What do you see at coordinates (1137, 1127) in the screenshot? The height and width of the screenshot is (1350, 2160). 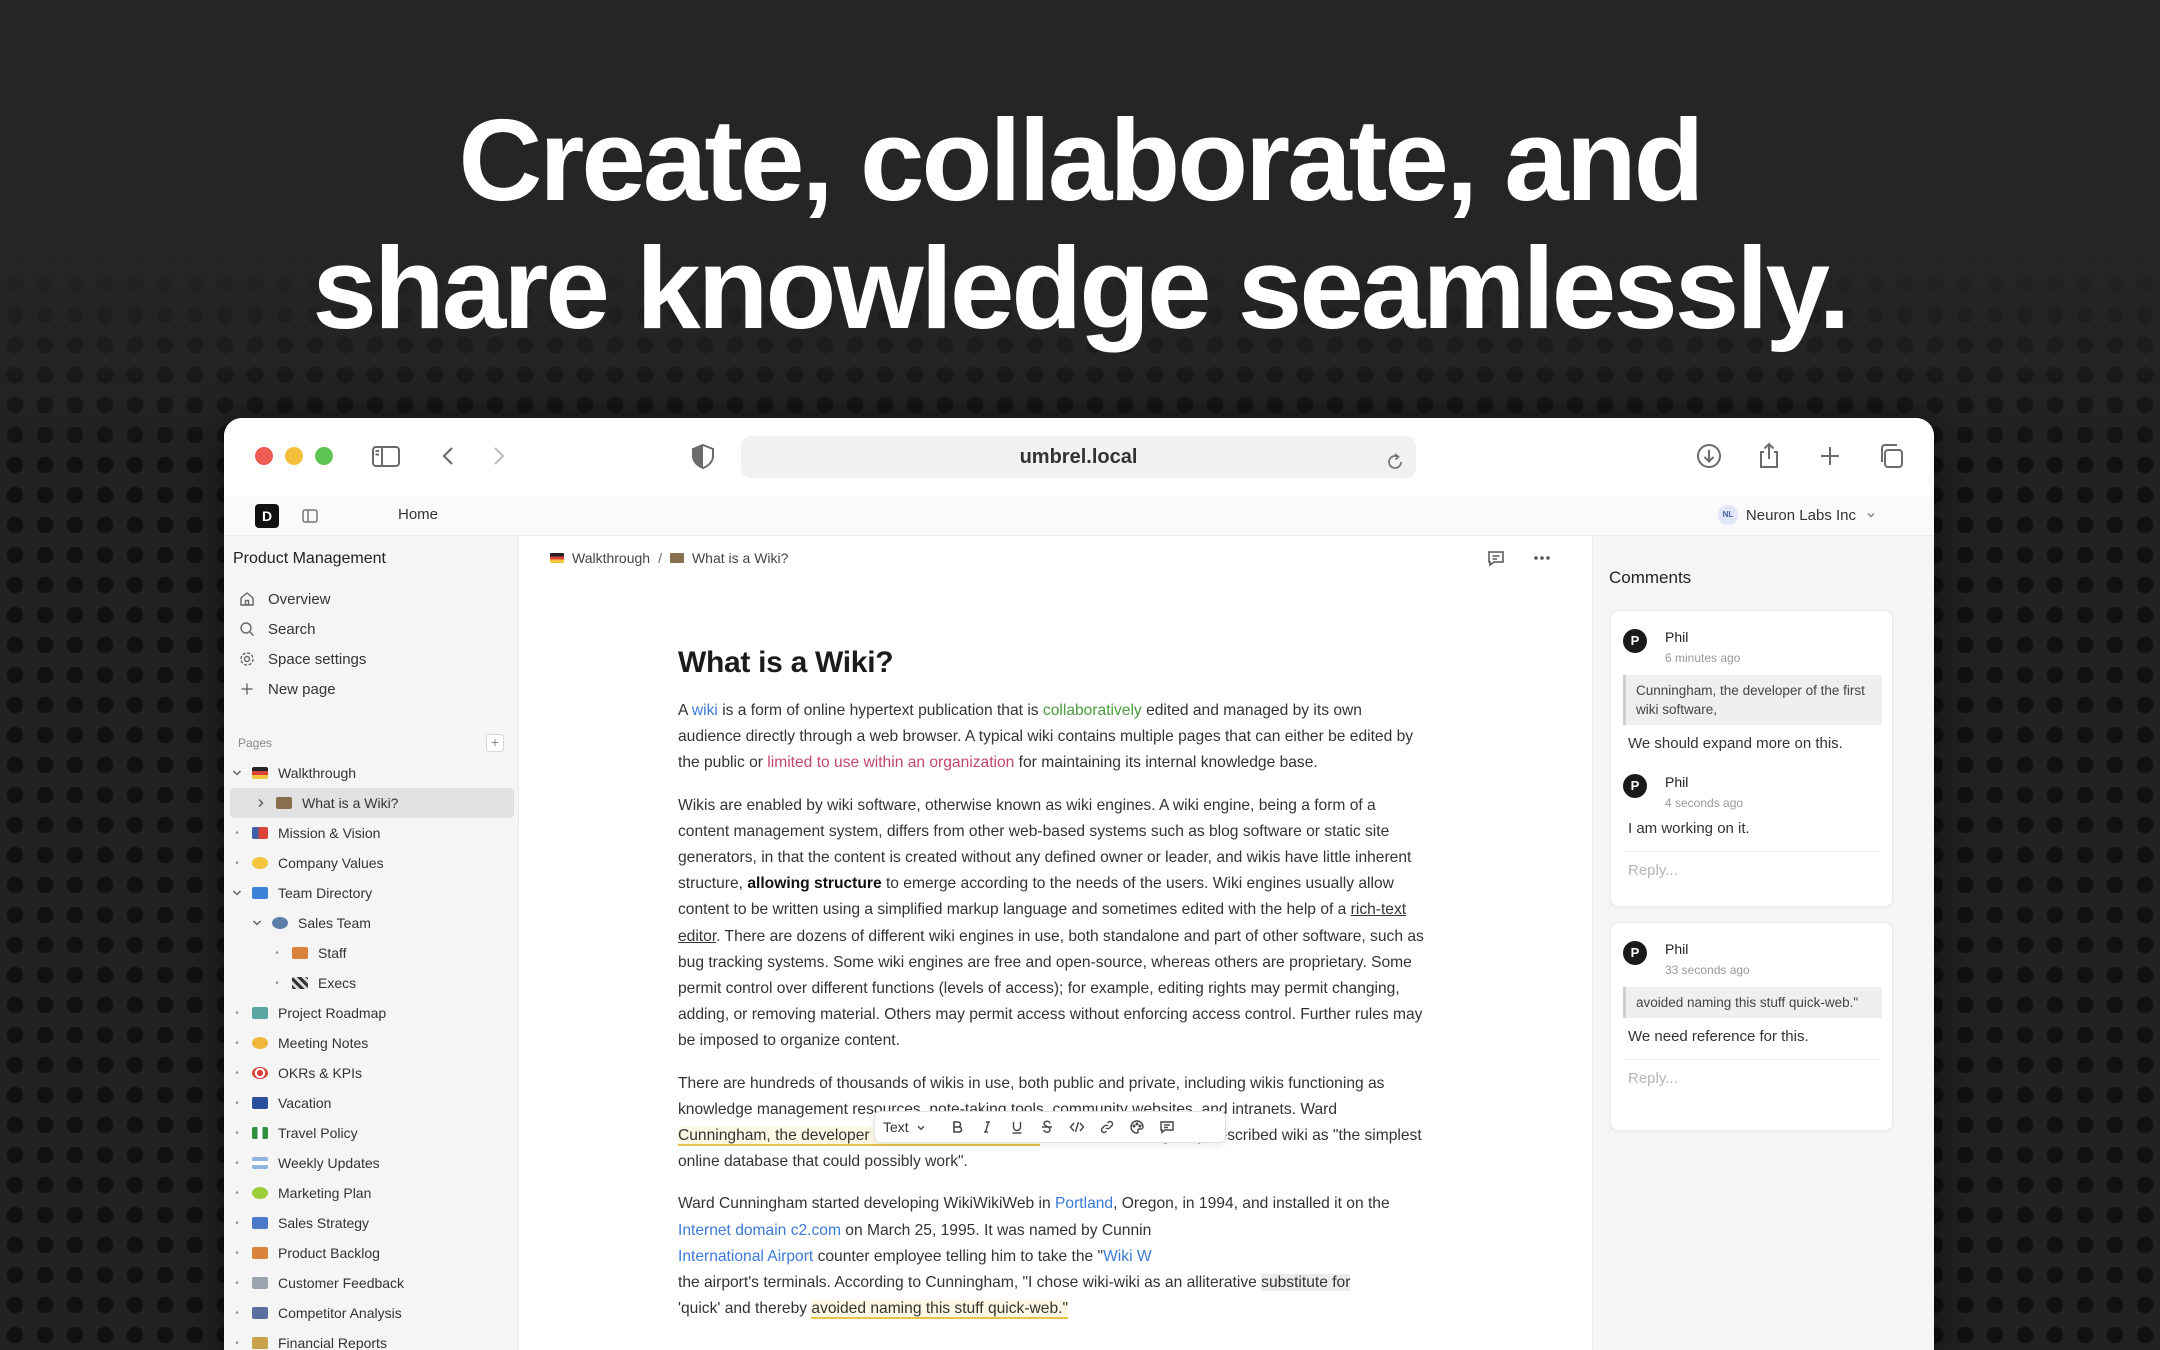 I see `color-palette-icon` at bounding box center [1137, 1127].